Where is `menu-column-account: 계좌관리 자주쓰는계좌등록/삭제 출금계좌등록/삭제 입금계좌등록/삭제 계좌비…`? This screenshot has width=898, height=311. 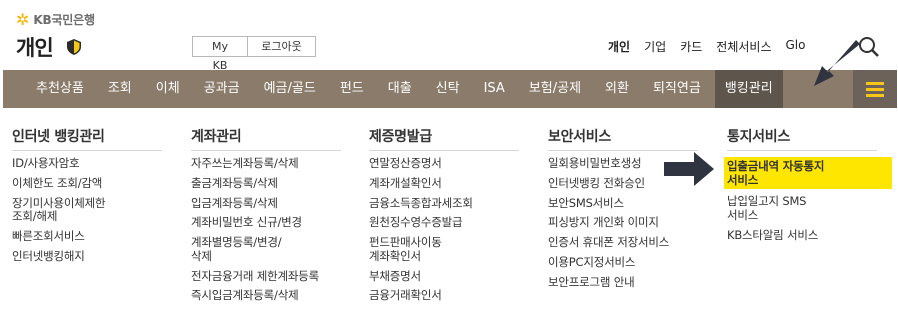
menu-column-account: 계좌관리 자주쓰는계좌등록/삭제 출금계좌등록/삭제 입금계좌등록/삭제 계좌비… is located at coordinates (266, 217).